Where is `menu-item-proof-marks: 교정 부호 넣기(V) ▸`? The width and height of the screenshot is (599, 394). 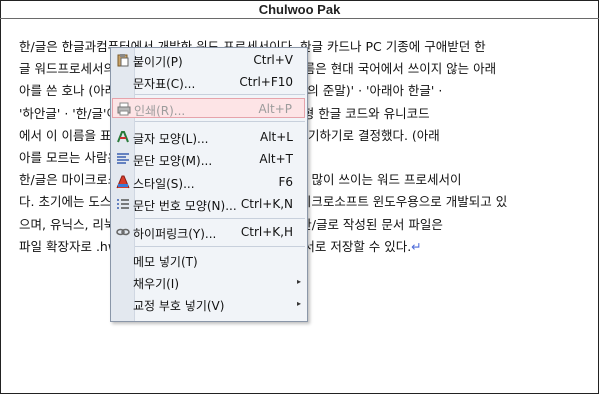
menu-item-proof-marks: 교정 부호 넣기(V) ▸ is located at coordinates (208, 304).